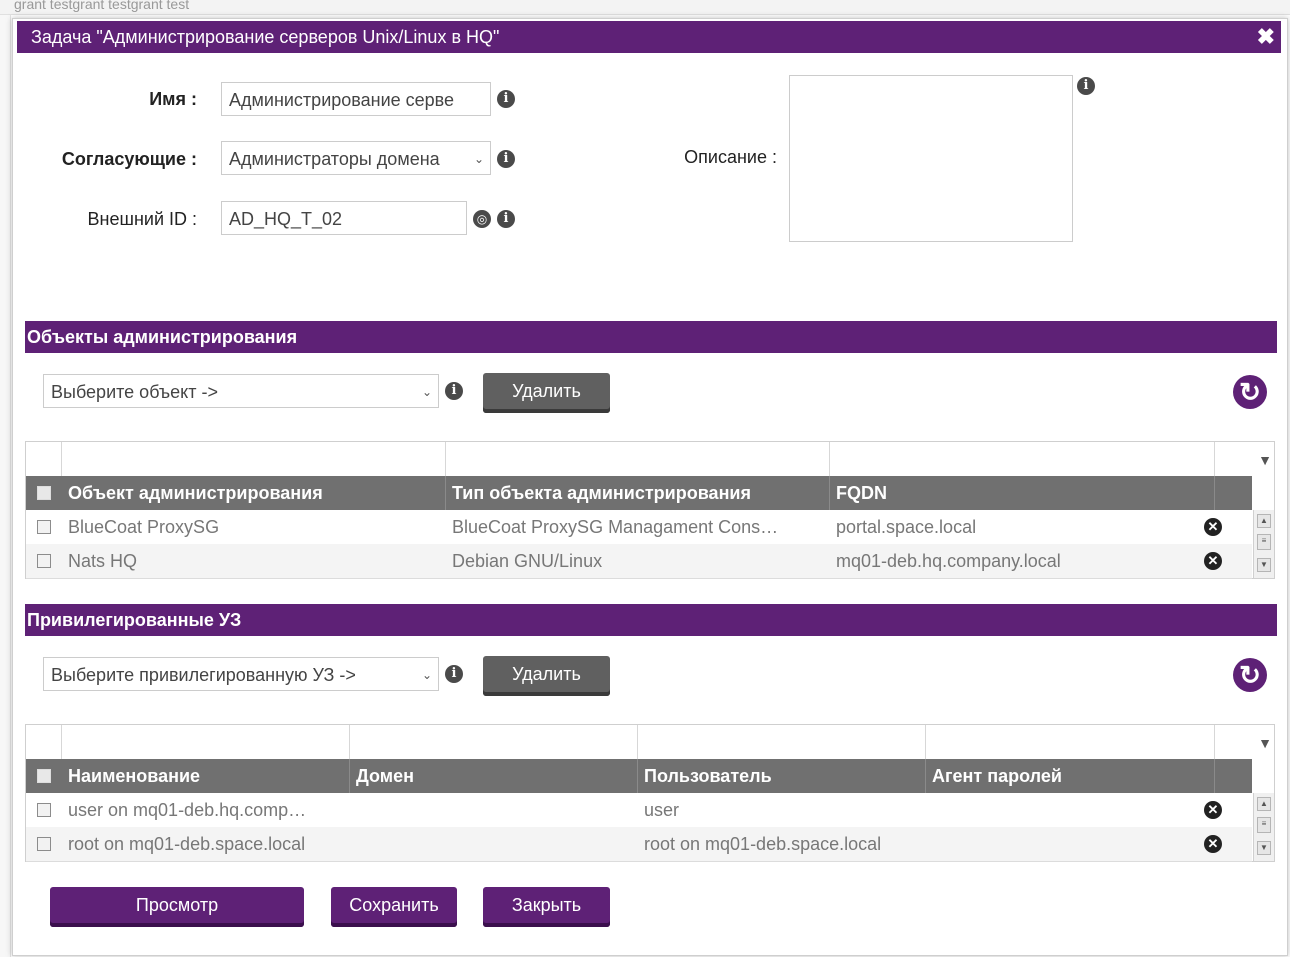 The width and height of the screenshot is (1290, 957). What do you see at coordinates (1070, 776) in the screenshot?
I see `column-header: Агент паролей` at bounding box center [1070, 776].